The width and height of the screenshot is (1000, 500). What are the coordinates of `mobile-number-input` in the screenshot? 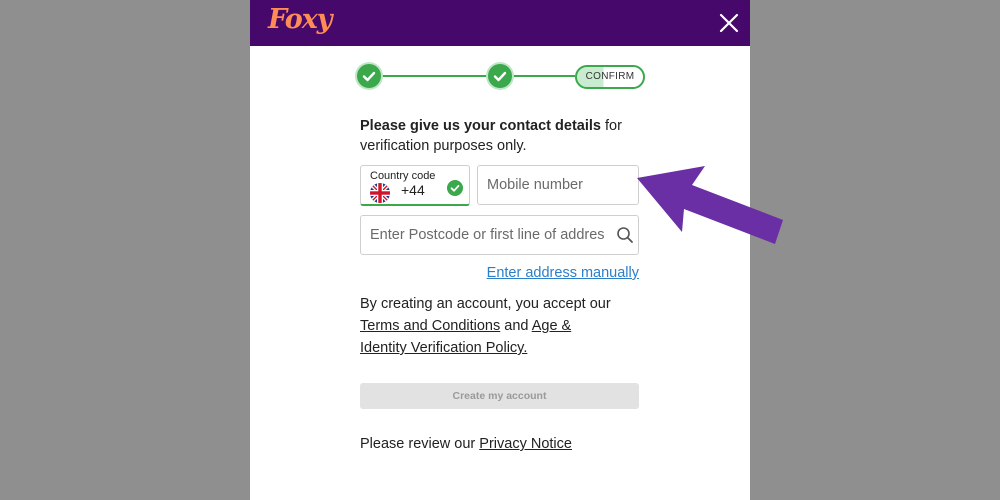 It's located at (558, 185).